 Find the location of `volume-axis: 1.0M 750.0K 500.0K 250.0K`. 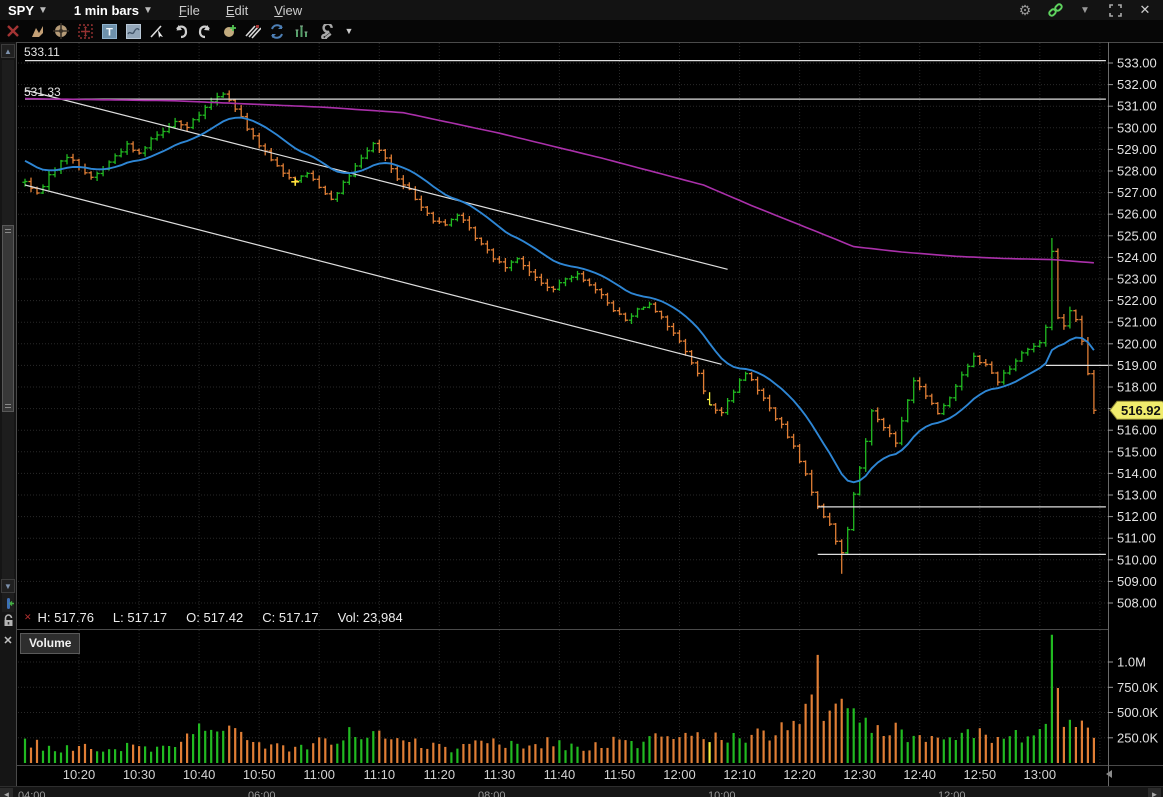

volume-axis: 1.0M 750.0K 500.0K 250.0K is located at coordinates (1133, 700).